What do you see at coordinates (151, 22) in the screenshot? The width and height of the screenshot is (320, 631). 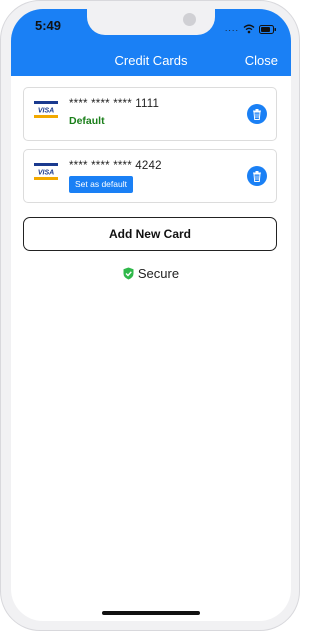 I see `notch` at bounding box center [151, 22].